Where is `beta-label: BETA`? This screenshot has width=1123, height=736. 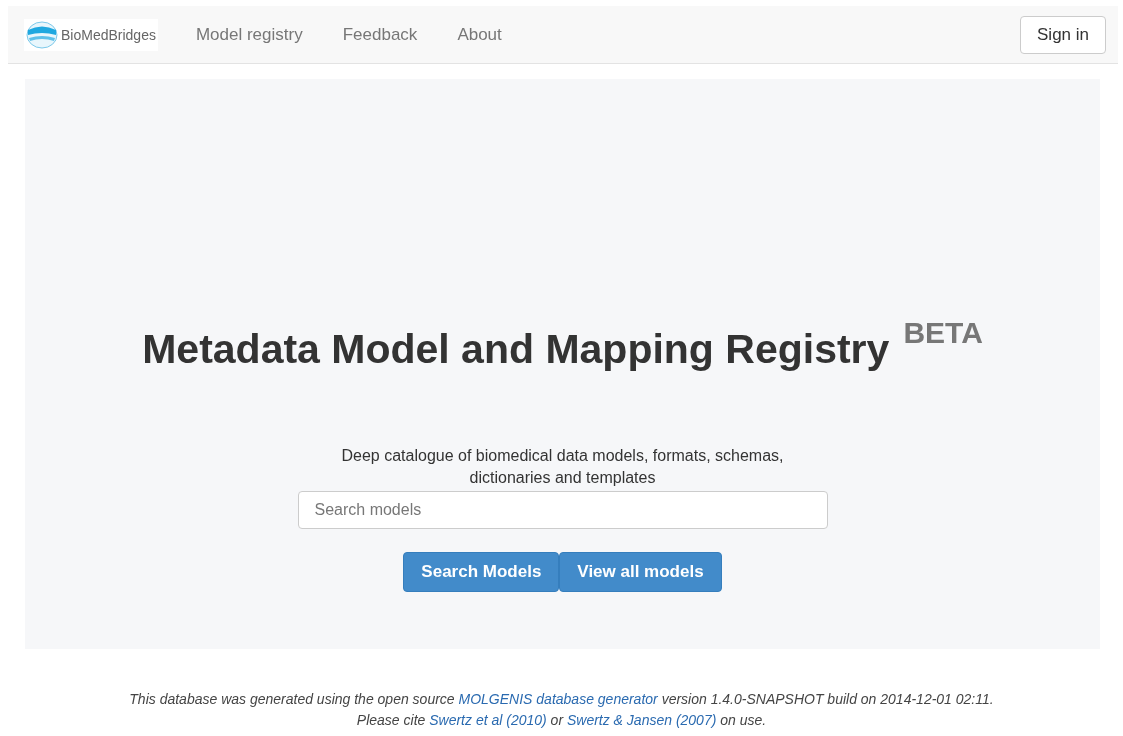
beta-label: BETA is located at coordinates (943, 332).